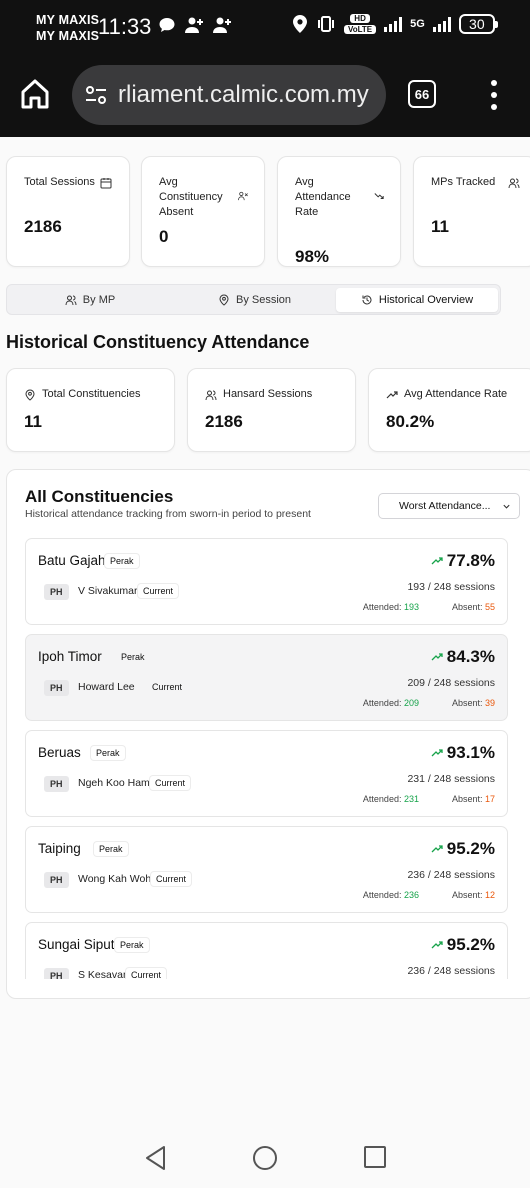 The width and height of the screenshot is (530, 1188). What do you see at coordinates (33, 421) in the screenshot?
I see `summary-value: 11` at bounding box center [33, 421].